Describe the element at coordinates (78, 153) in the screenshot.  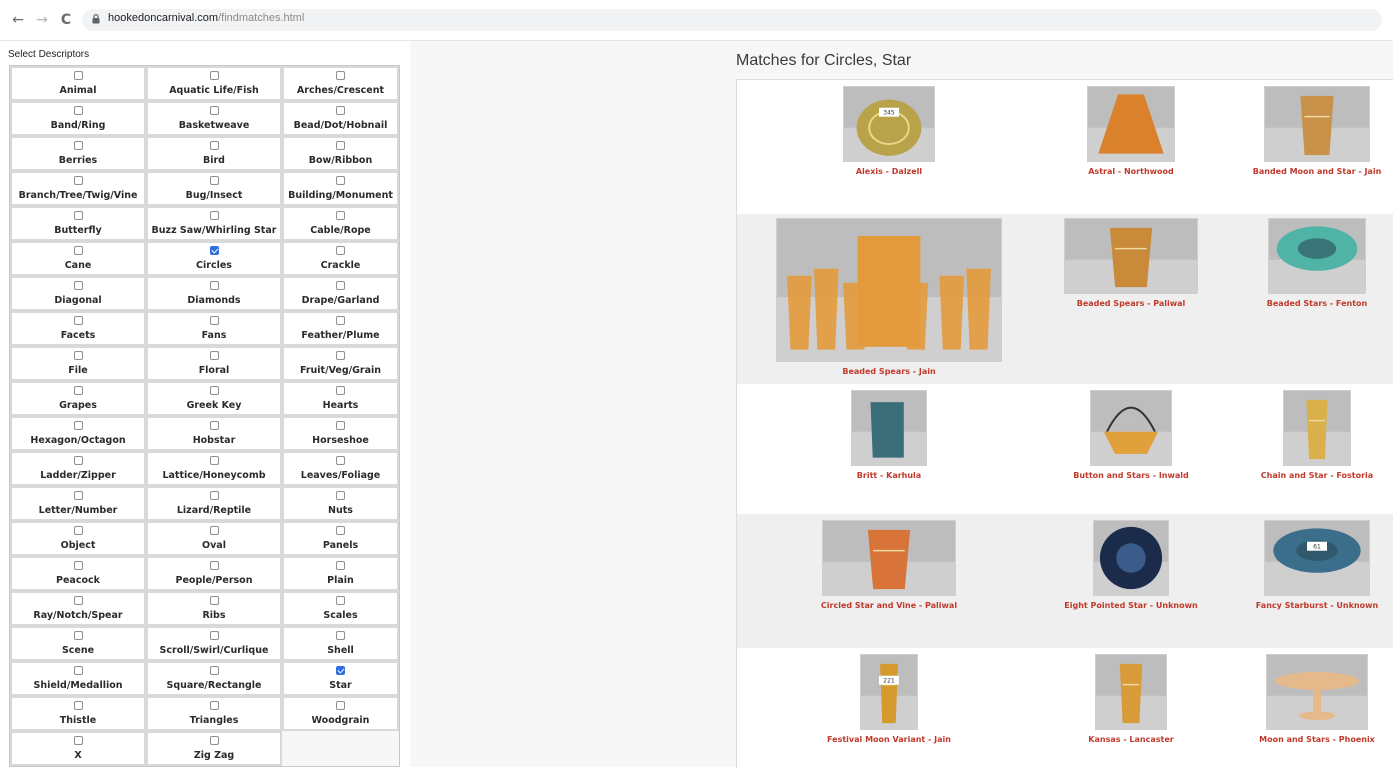
I see `descriptor-option: Berries` at that location.